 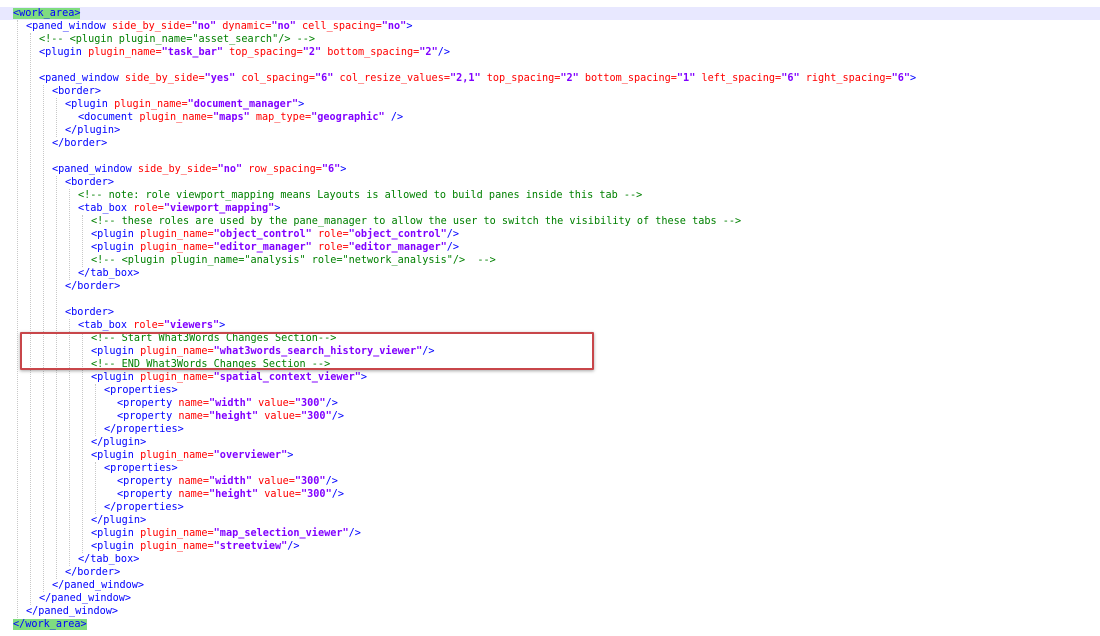 What do you see at coordinates (465, 78) in the screenshot?
I see `code-token: "2,1"` at bounding box center [465, 78].